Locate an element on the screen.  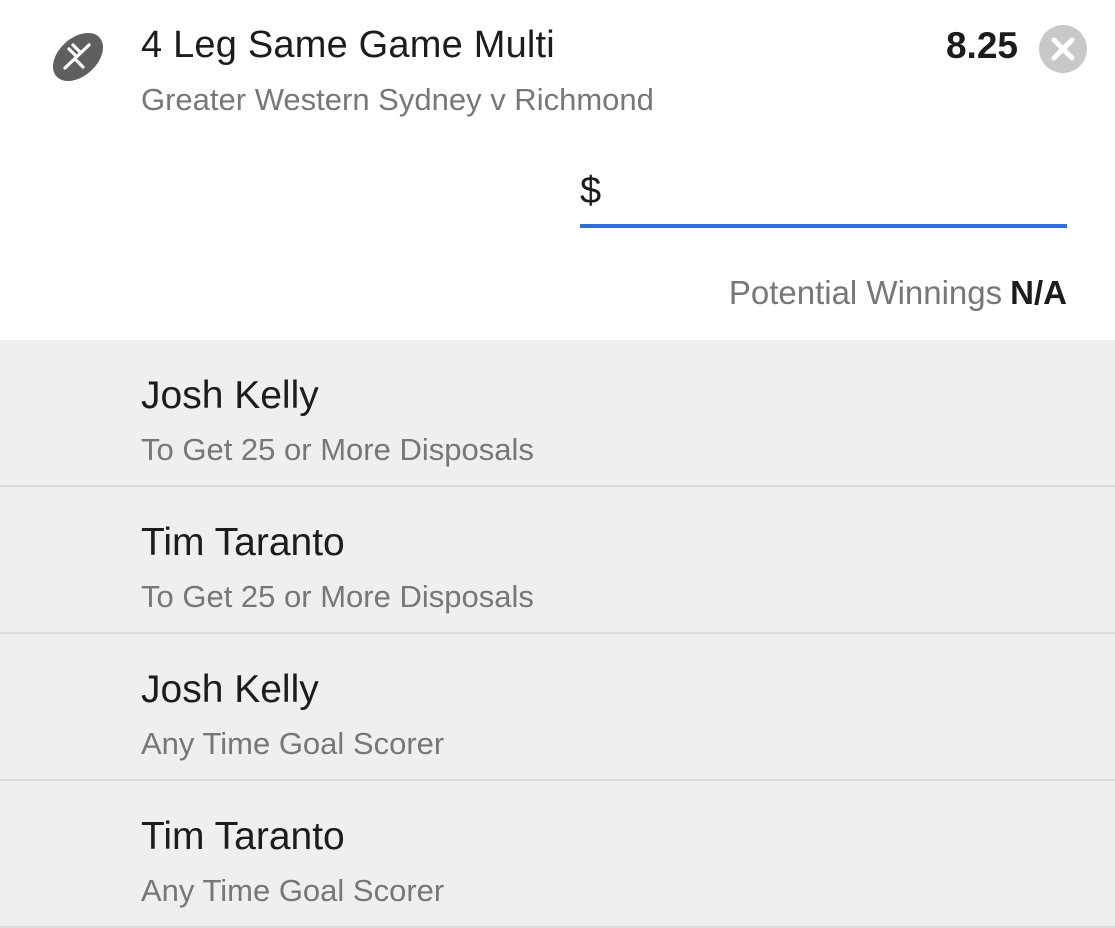
potential-winnings: Potential Winnings N/A is located at coordinates (898, 293).